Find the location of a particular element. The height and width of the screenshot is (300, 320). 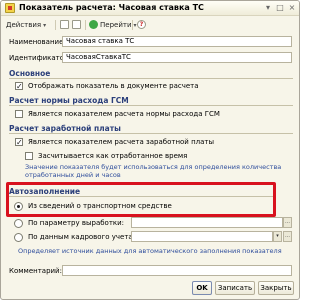

output-param-field is located at coordinates (207, 222).